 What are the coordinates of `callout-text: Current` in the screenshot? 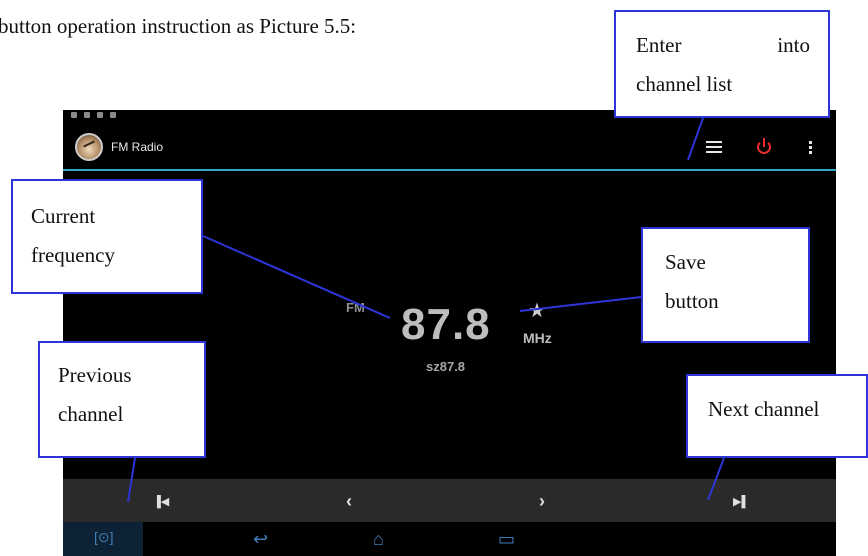 It's located at (63, 216).